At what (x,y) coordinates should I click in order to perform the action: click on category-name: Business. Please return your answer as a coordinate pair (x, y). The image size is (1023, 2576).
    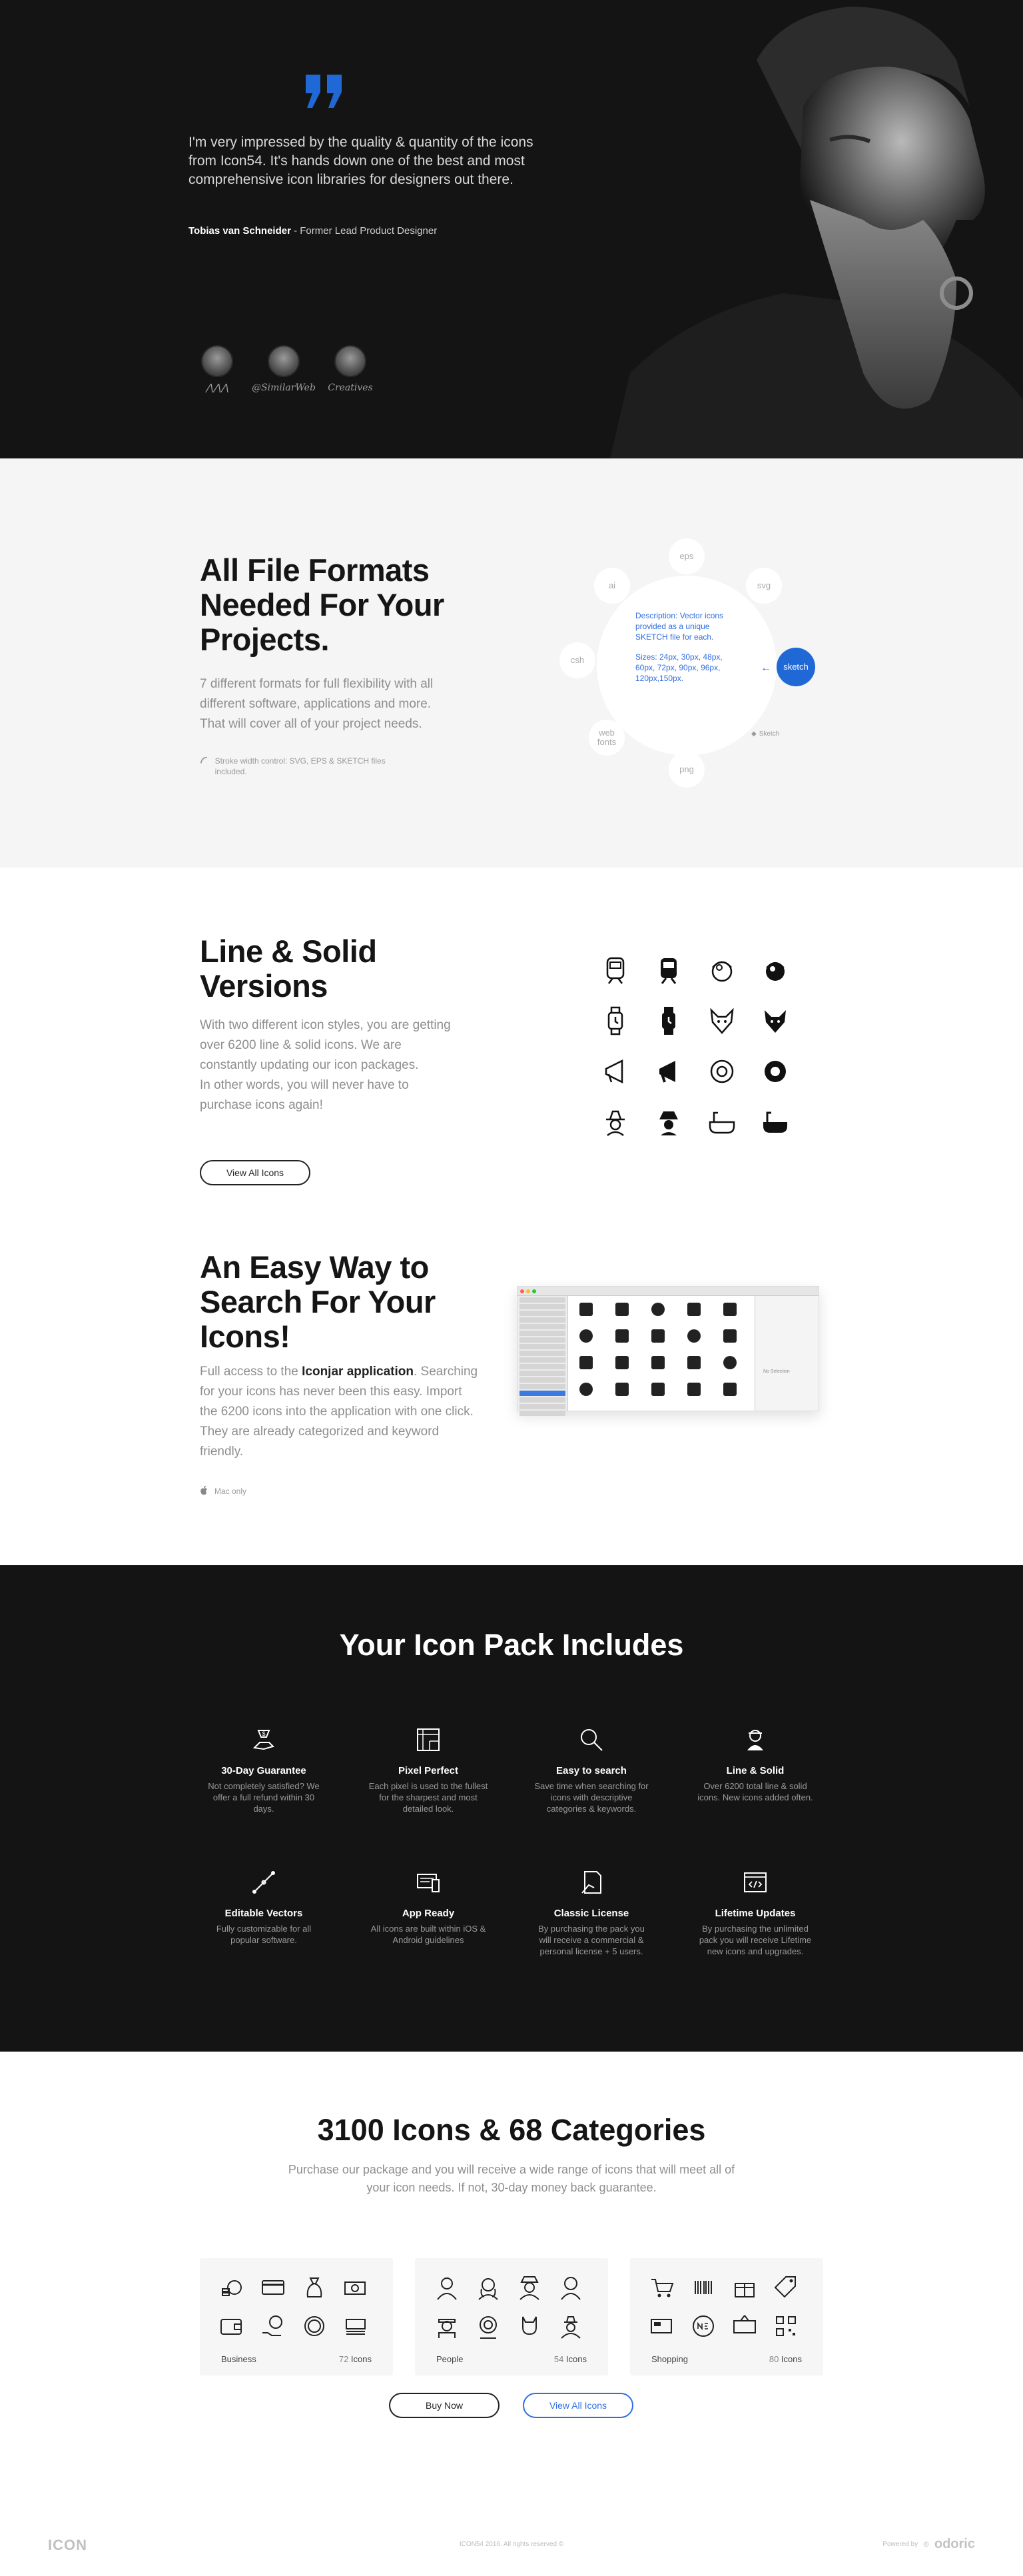
    Looking at the image, I should click on (239, 2359).